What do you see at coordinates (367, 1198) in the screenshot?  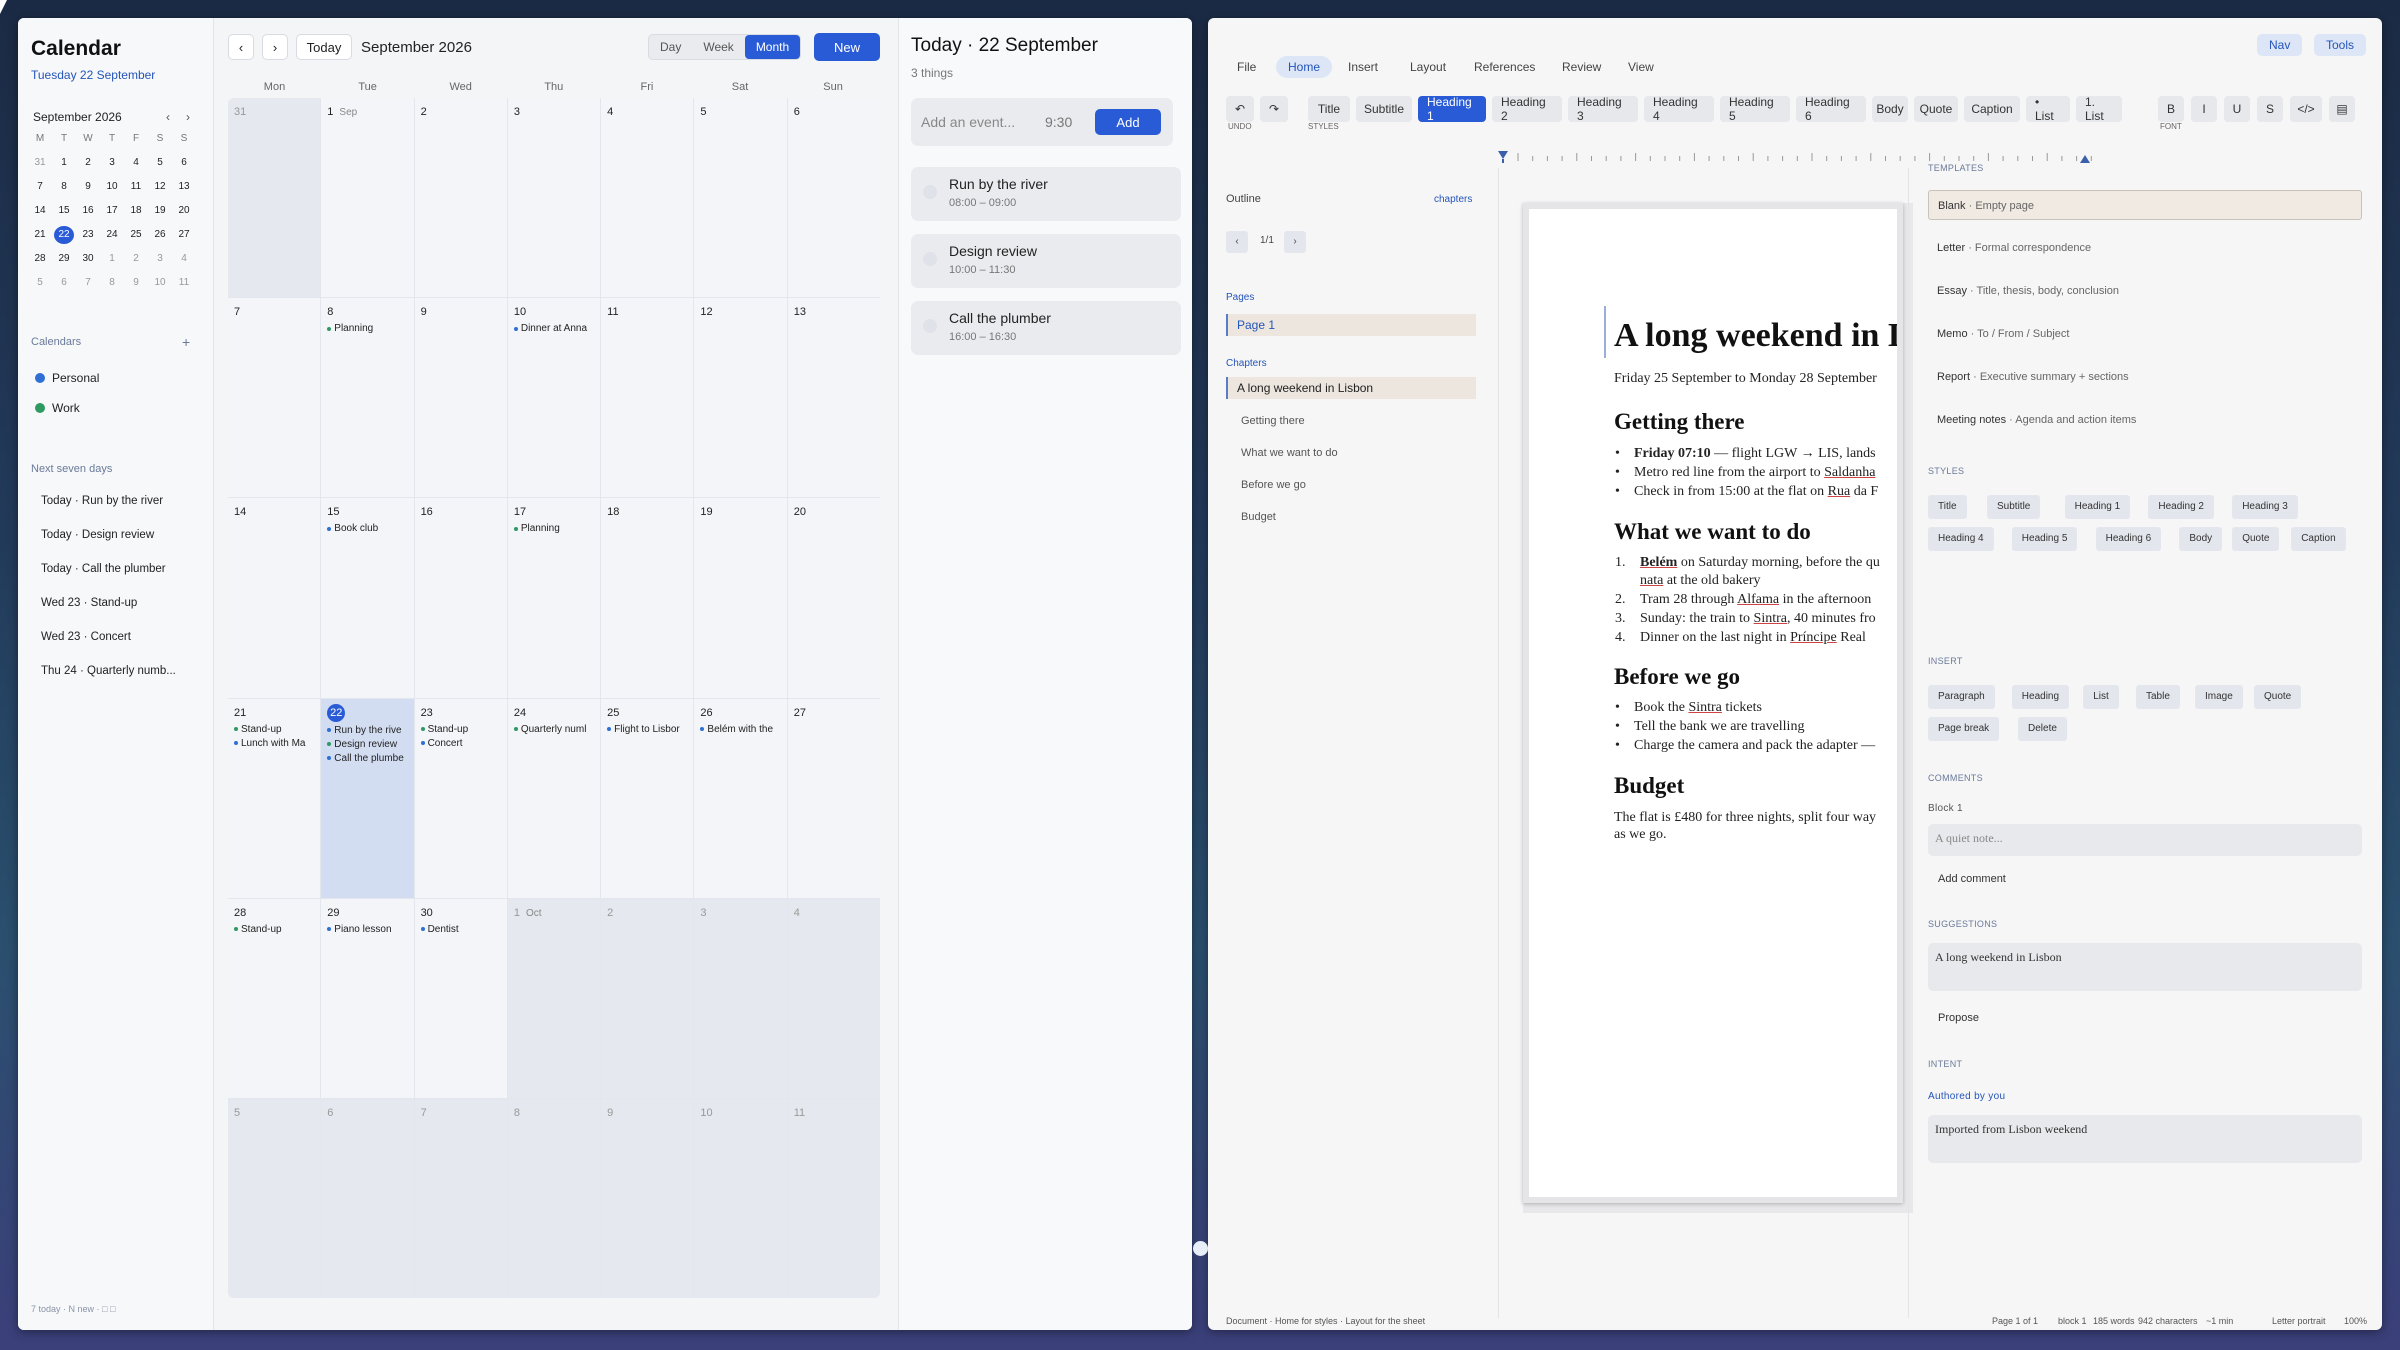 I see `day-cell: 6` at bounding box center [367, 1198].